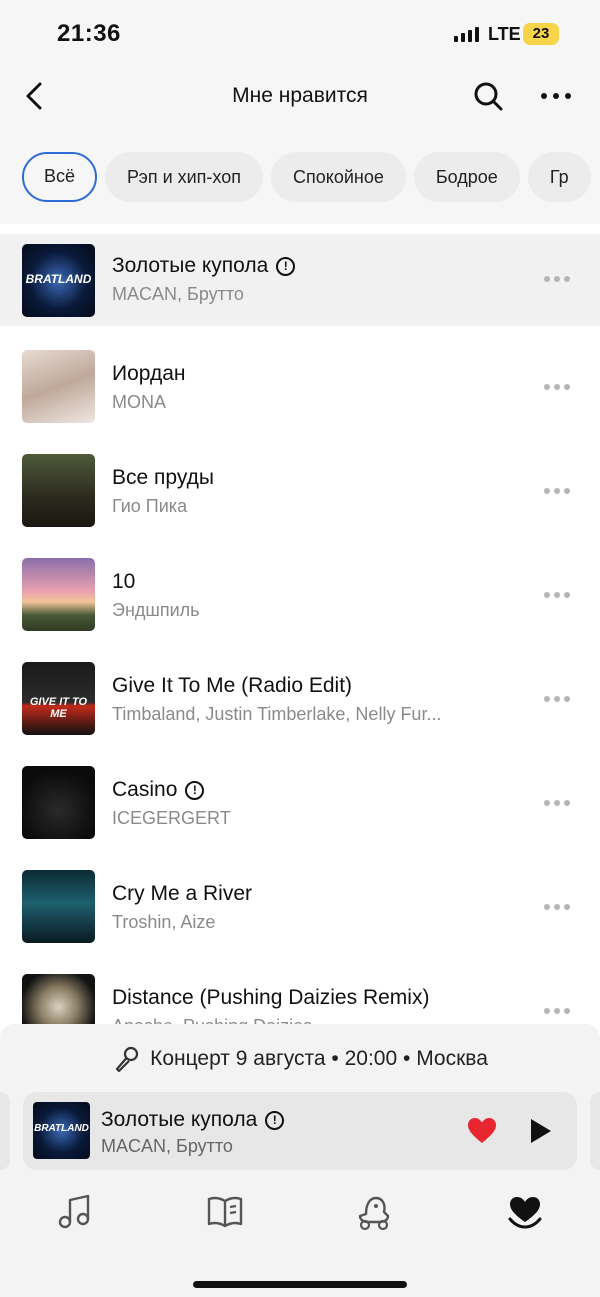 This screenshot has height=1297, width=600. What do you see at coordinates (300, 806) in the screenshot?
I see `track-row: Casino ! ICEGERGERT` at bounding box center [300, 806].